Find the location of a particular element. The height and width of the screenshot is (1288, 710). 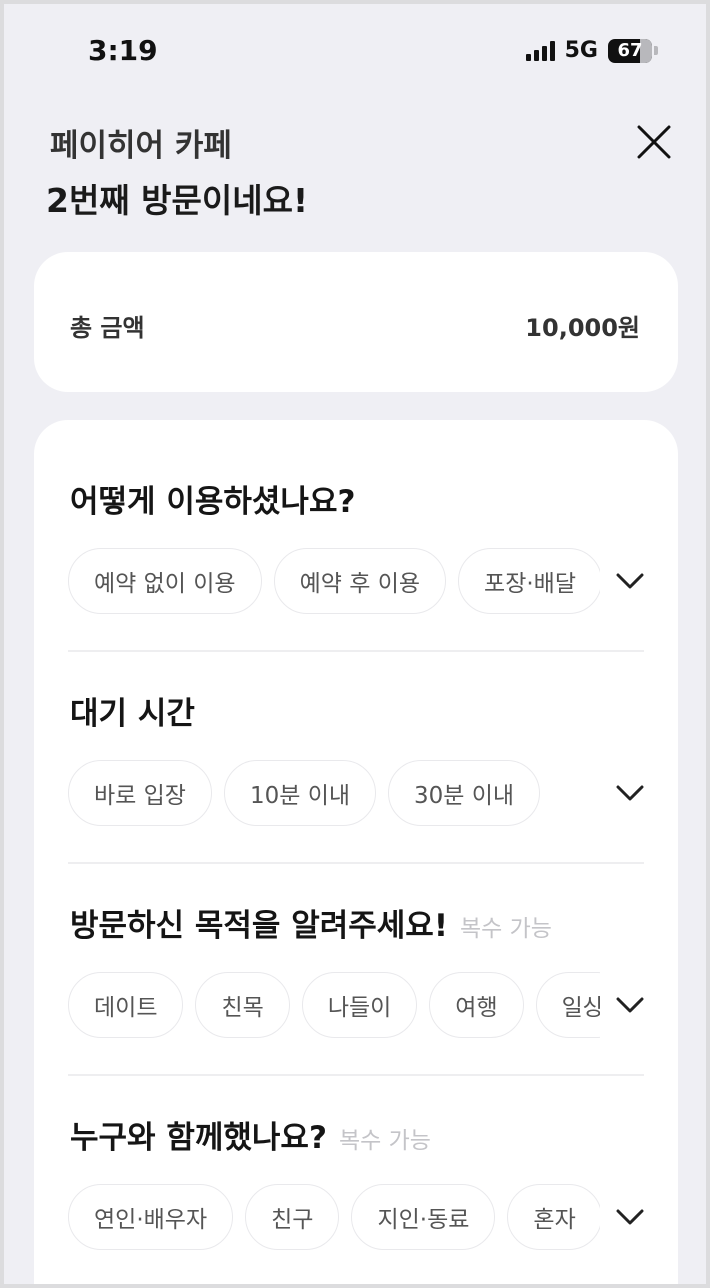

status-time: 3:19 is located at coordinates (123, 50).